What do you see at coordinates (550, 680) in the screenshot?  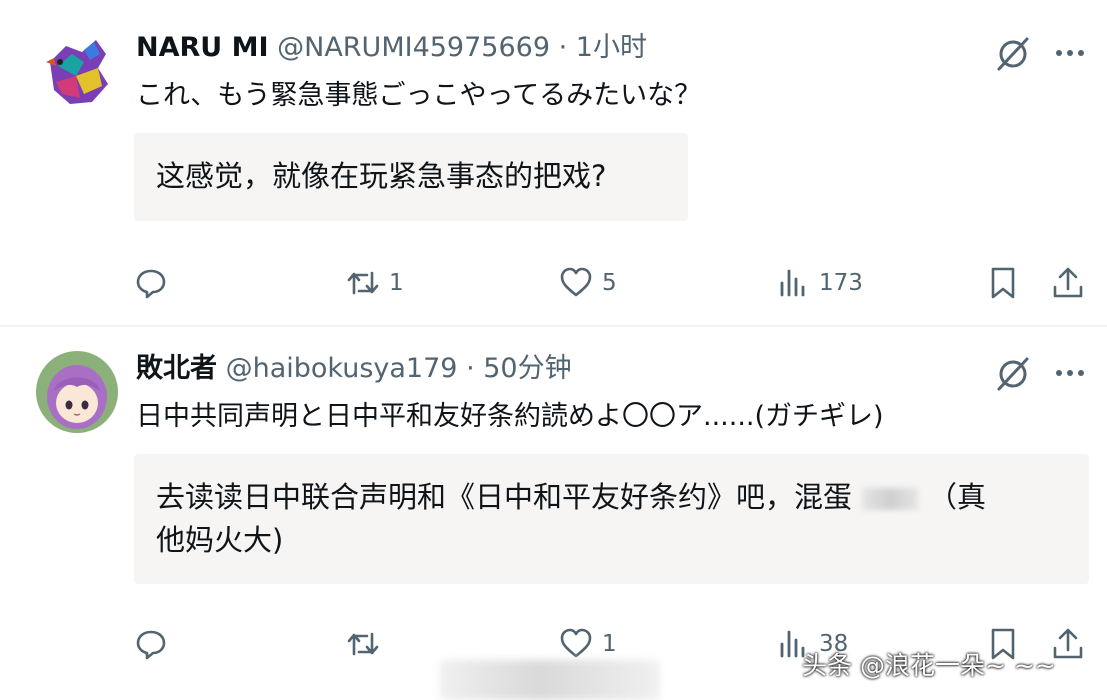 I see `blur-overlay` at bounding box center [550, 680].